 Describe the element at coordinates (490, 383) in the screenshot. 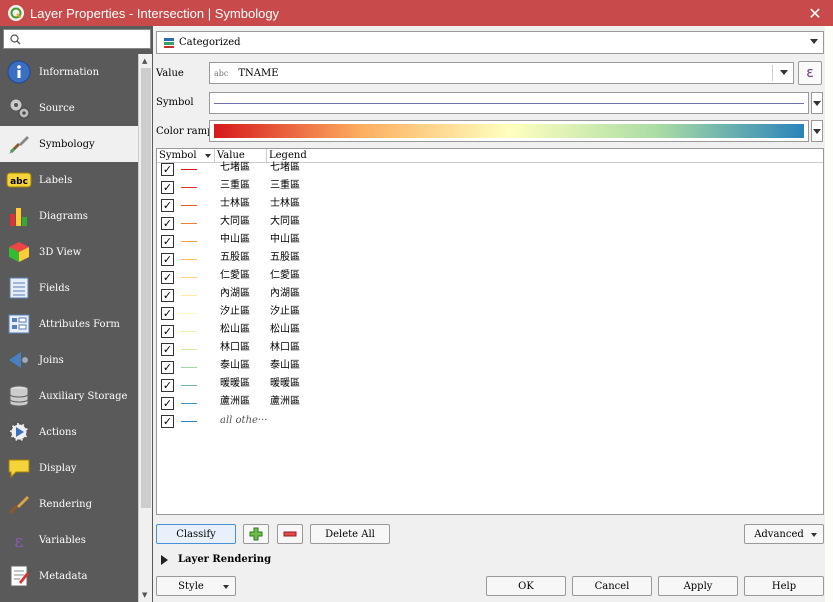

I see `table-row: ✓ 暖暖區 暖暖區` at that location.